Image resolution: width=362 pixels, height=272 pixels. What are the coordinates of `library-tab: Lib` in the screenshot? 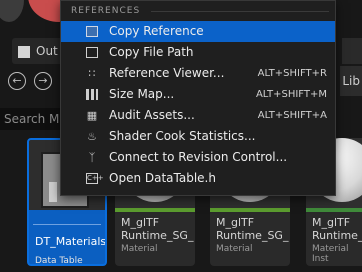 It's located at (351, 81).